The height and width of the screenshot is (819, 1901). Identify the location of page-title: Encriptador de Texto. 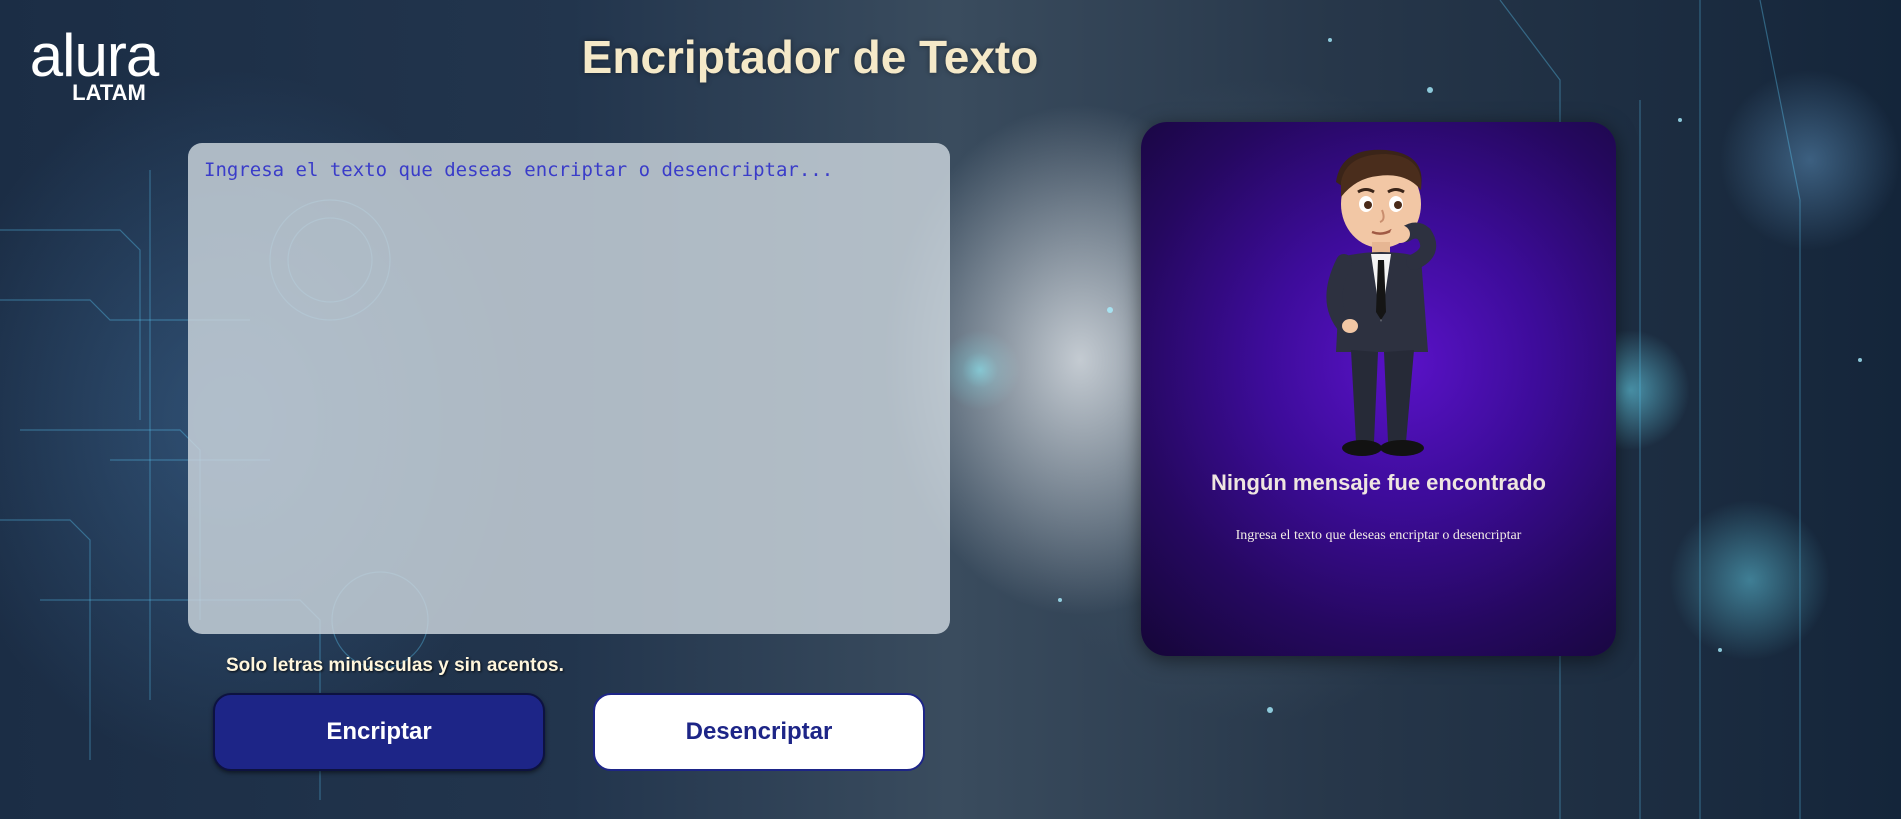
(810, 57).